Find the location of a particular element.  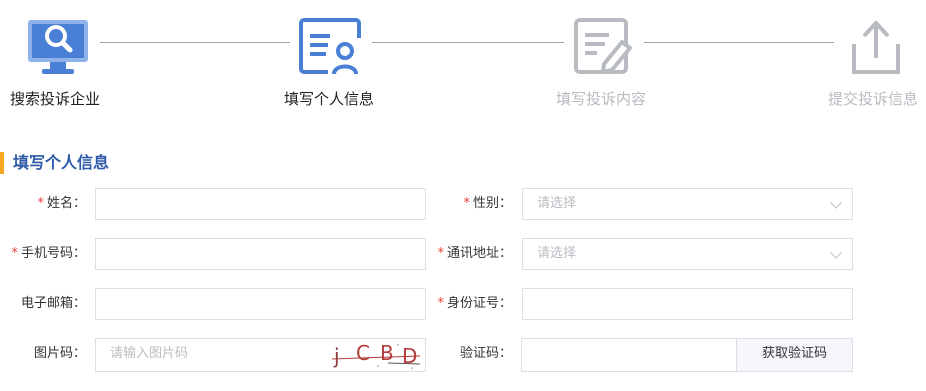

captcha-image: j C B D is located at coordinates (376, 355).